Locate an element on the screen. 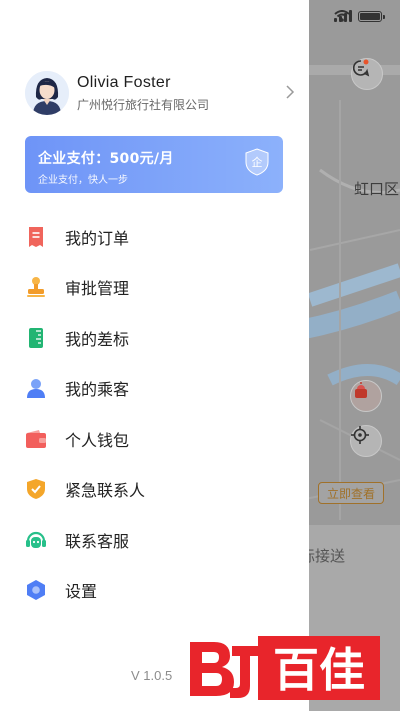 Image resolution: width=400 pixels, height=711 pixels. status-bar is located at coordinates (359, 16).